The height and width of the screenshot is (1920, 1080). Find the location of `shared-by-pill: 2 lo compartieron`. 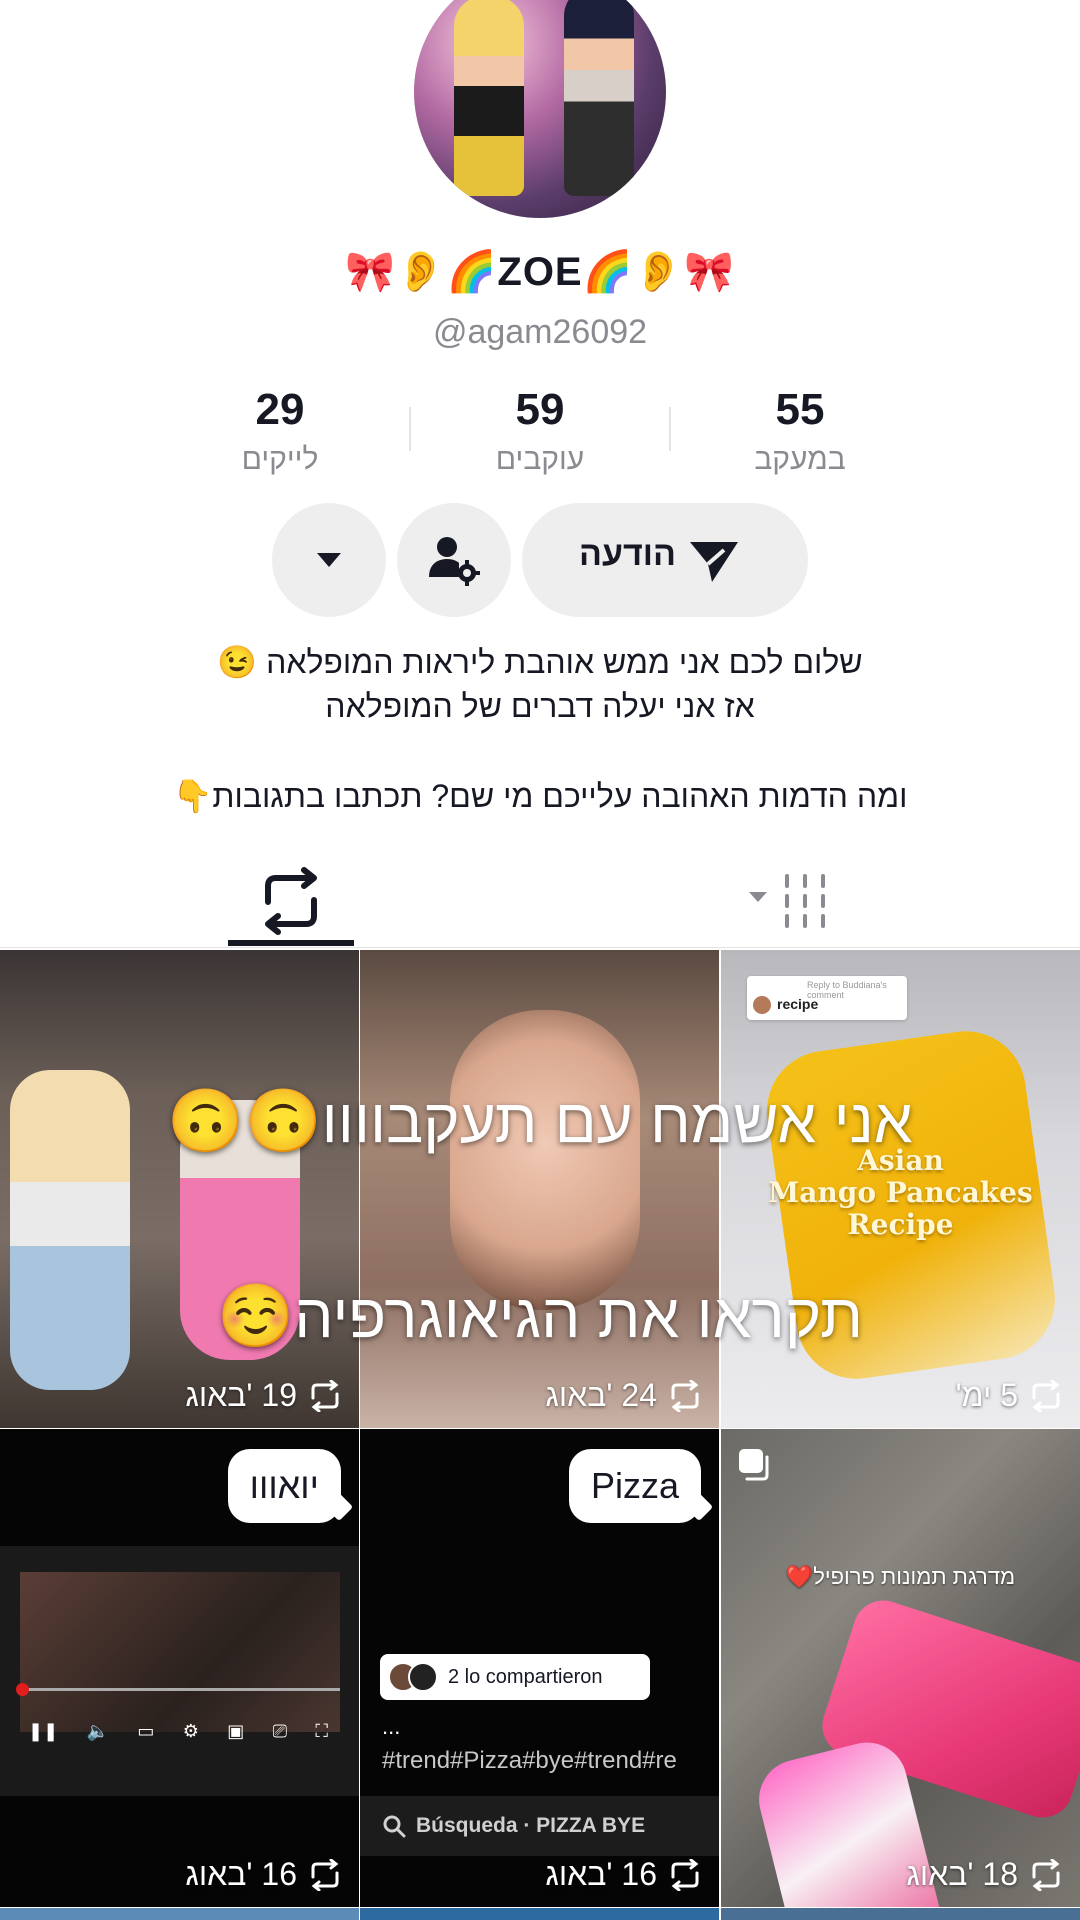

shared-by-pill: 2 lo compartieron is located at coordinates (515, 1677).